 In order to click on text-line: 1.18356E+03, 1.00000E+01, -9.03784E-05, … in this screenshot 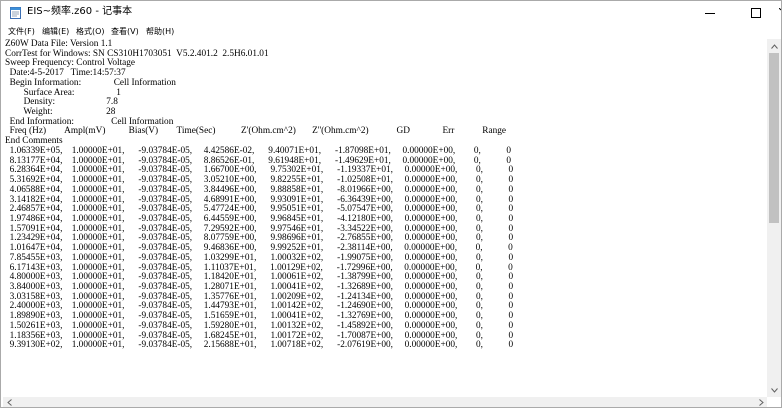, I will do `click(259, 335)`.